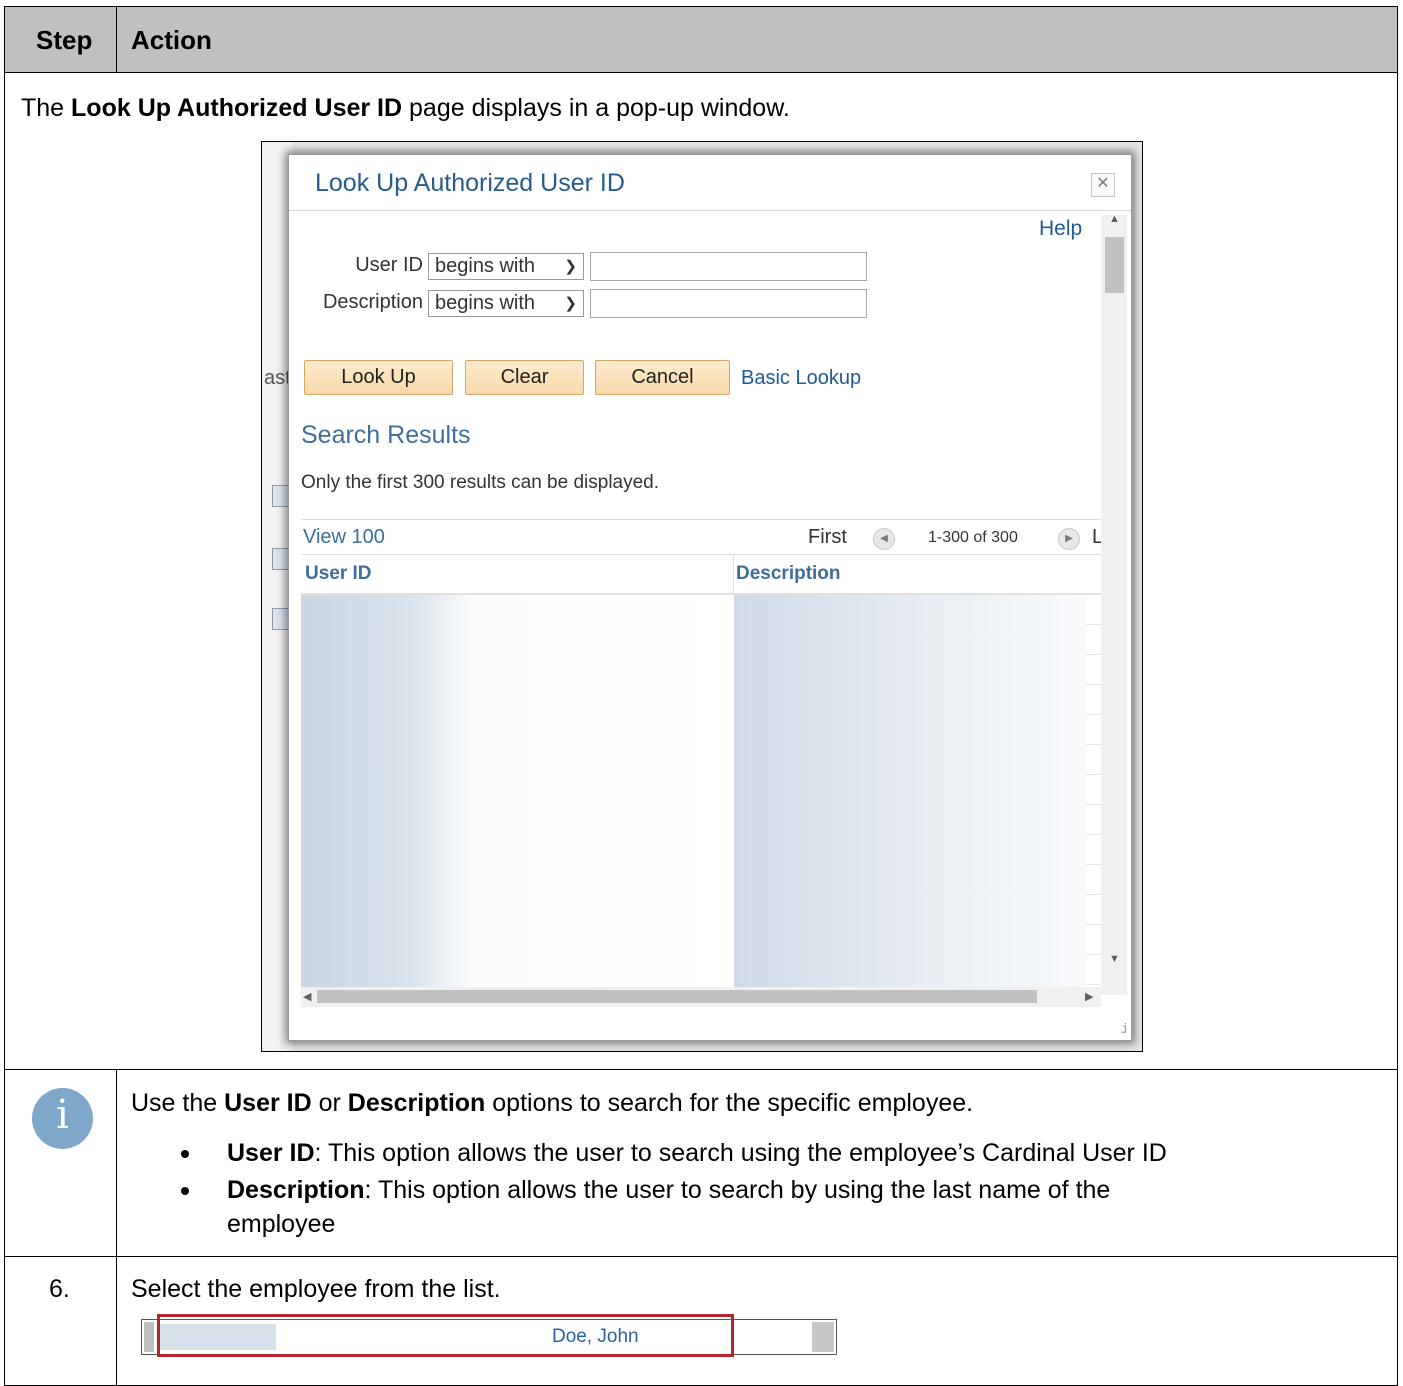  I want to click on grid-row-lines, so click(1093, 791).